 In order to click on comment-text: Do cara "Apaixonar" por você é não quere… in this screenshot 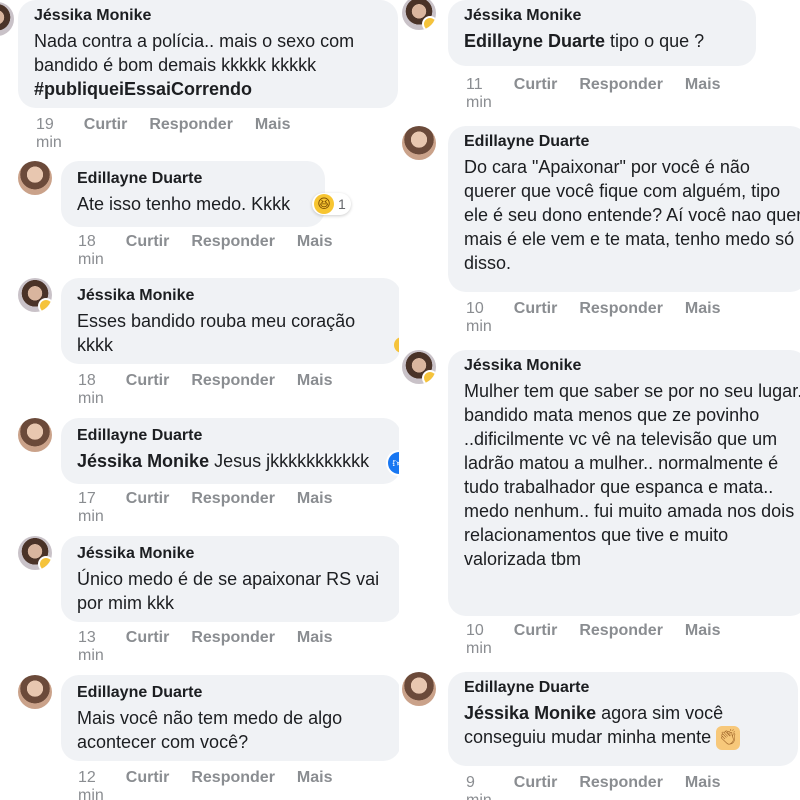, I will do `click(632, 215)`.